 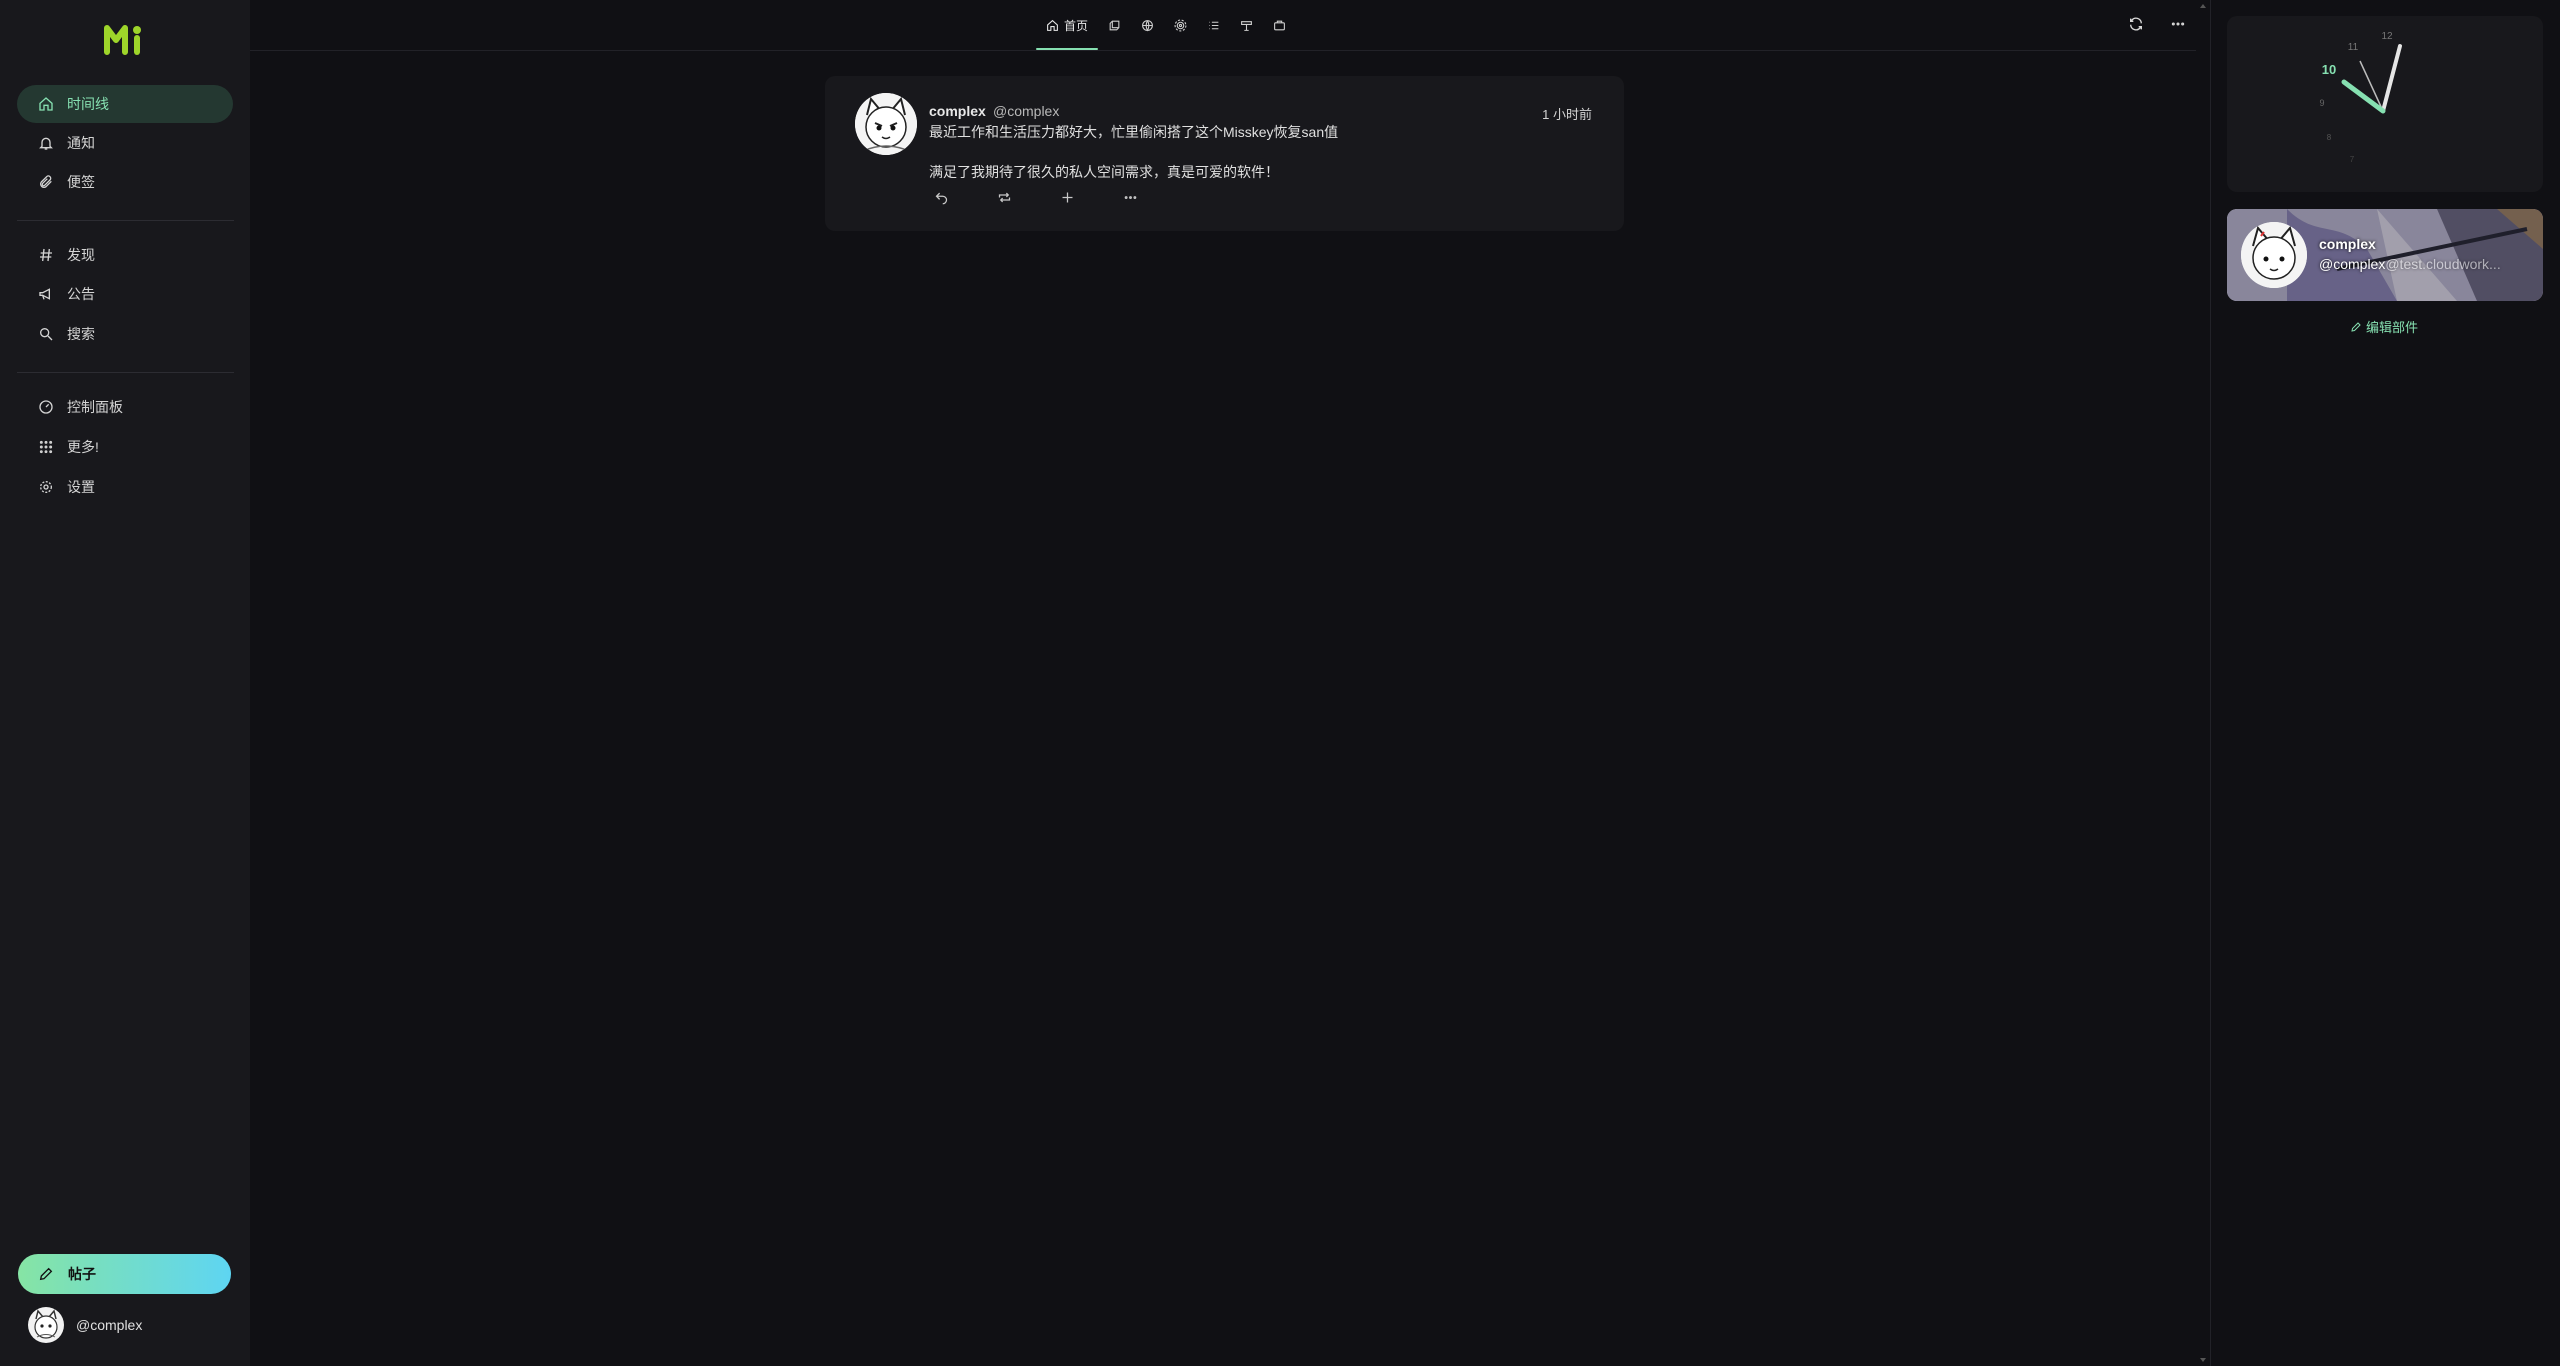 What do you see at coordinates (46, 294) in the screenshot?
I see `megaphone-icon` at bounding box center [46, 294].